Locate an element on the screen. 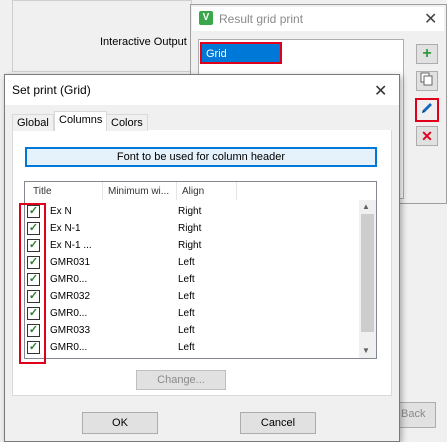 This screenshot has height=442, width=447. result-grid-title: Result grid print is located at coordinates (261, 19).